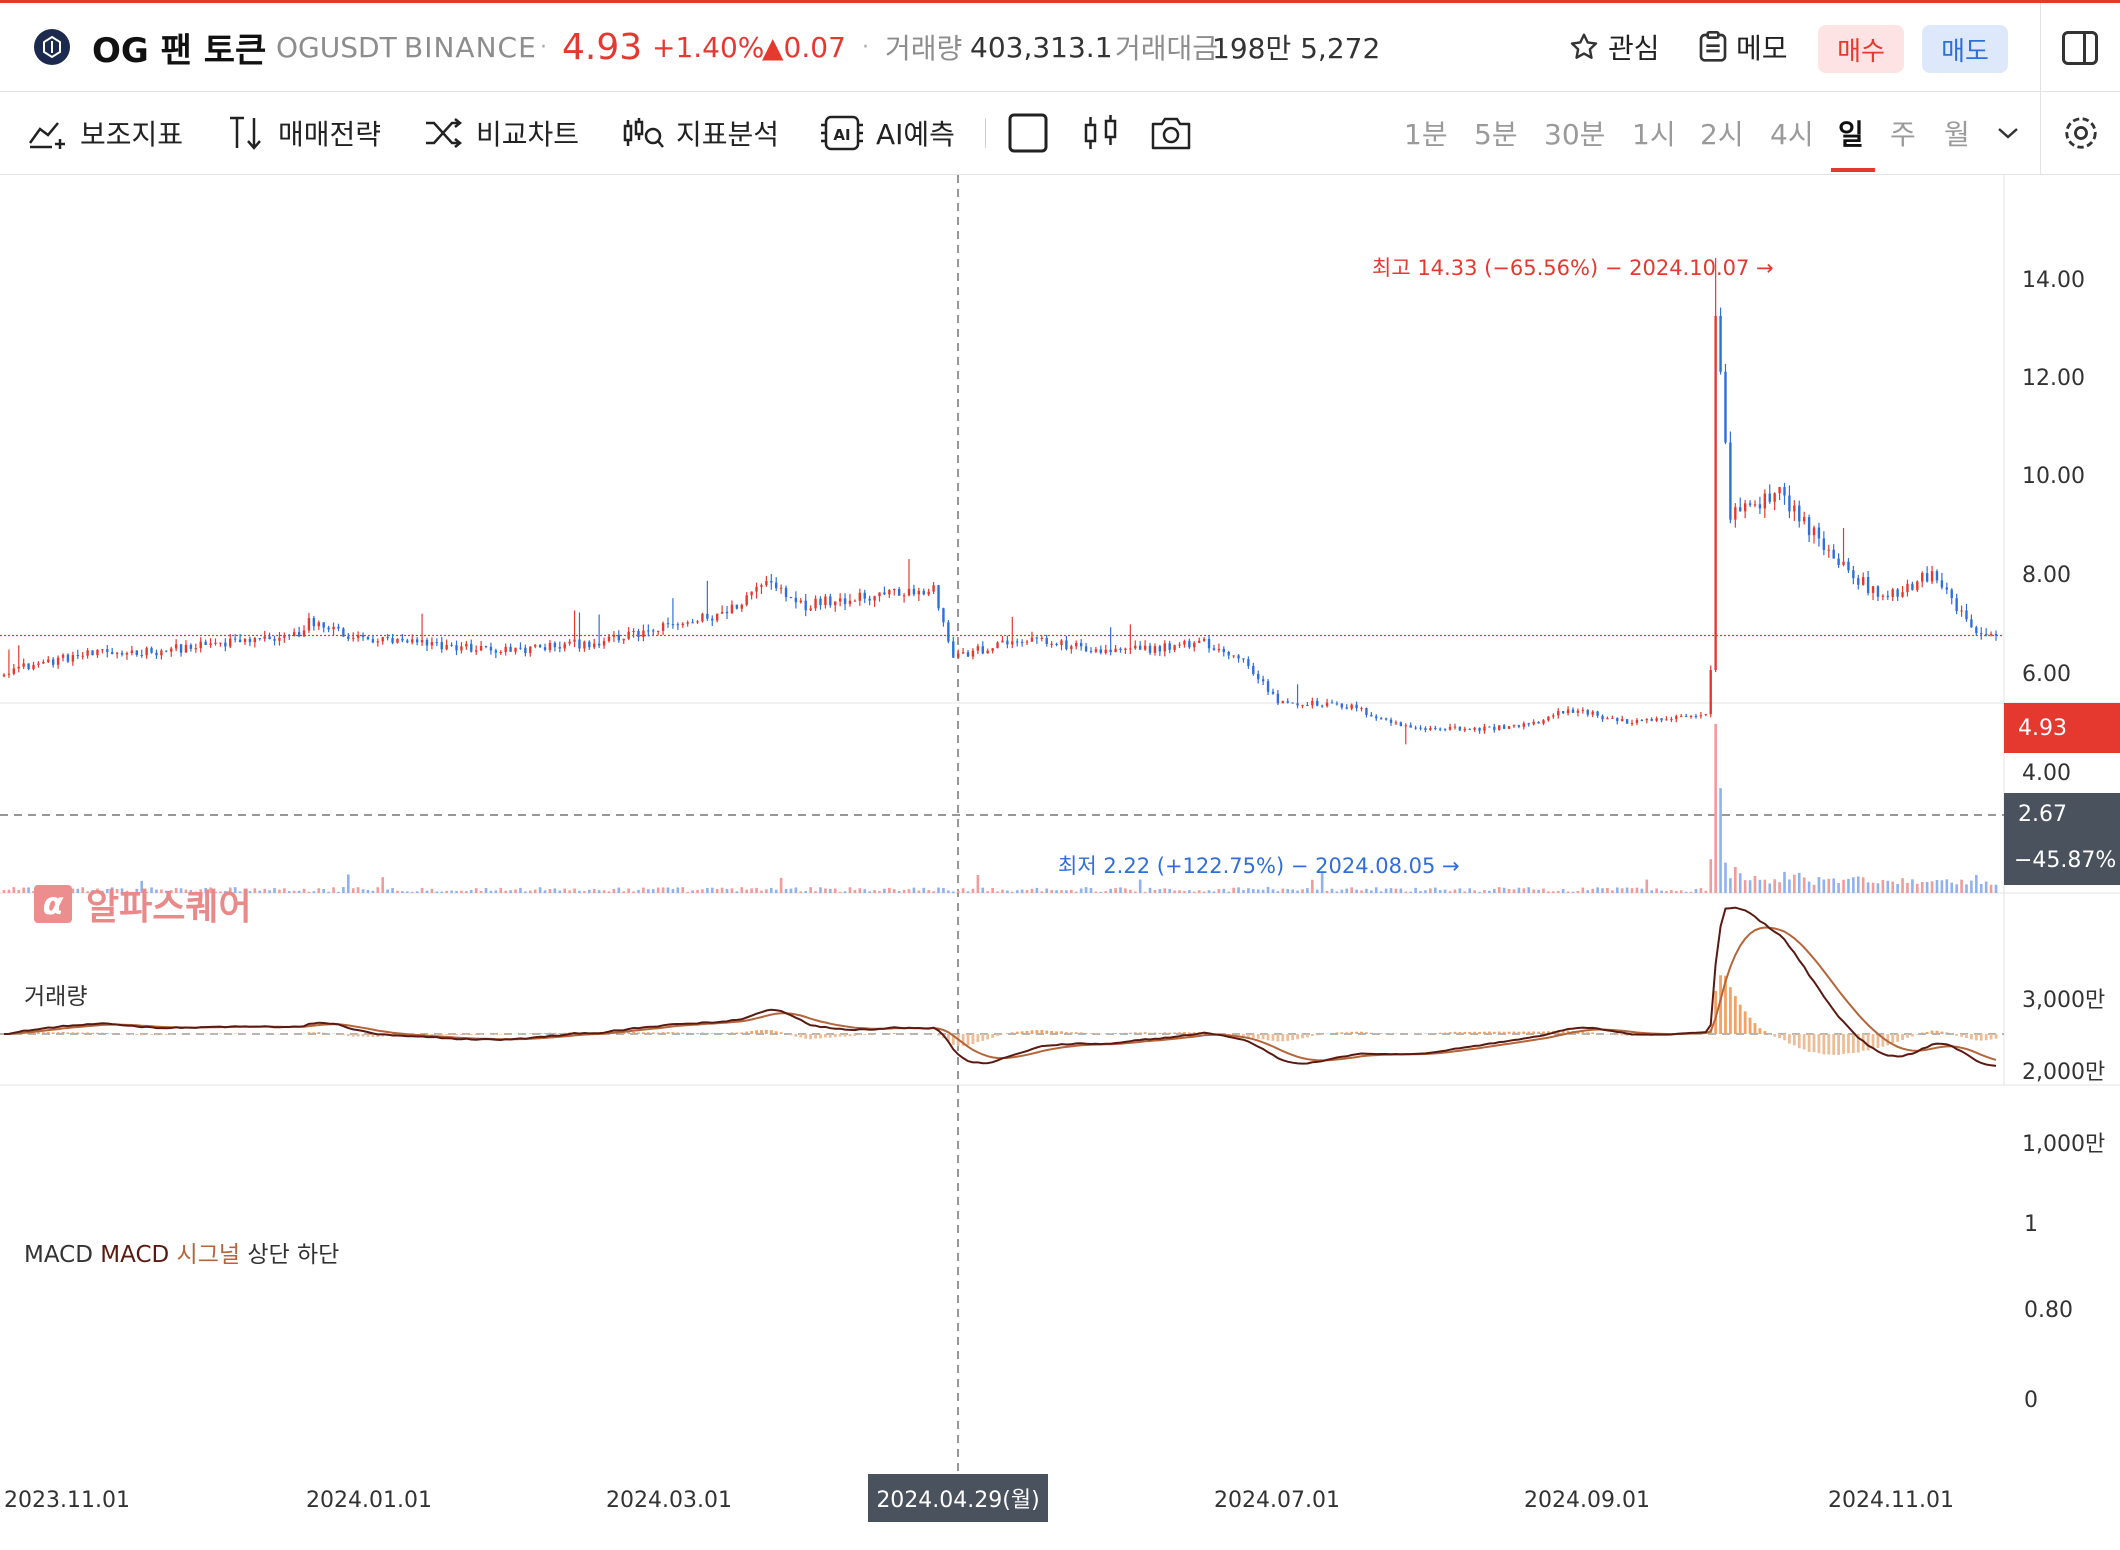 The image size is (2120, 1550). I want to click on indicators-button: 보조지표, so click(105, 133).